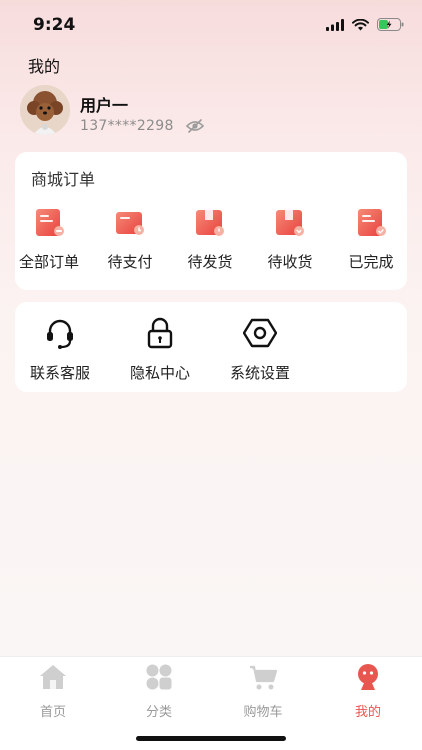 The image size is (422, 750). I want to click on page-title: 我的, so click(44, 66).